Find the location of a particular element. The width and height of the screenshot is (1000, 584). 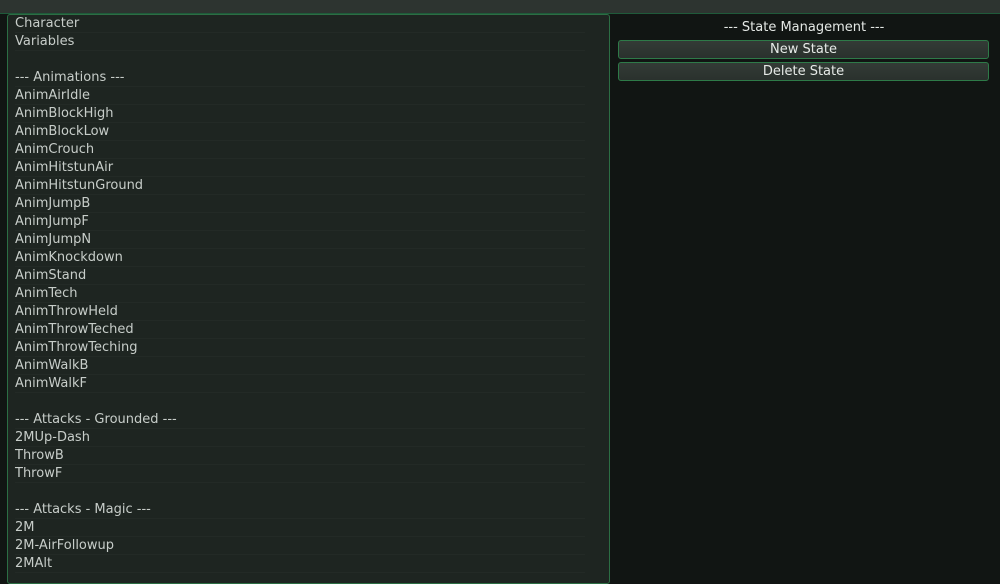

list-item: AnimThrowHeld is located at coordinates (300, 312).